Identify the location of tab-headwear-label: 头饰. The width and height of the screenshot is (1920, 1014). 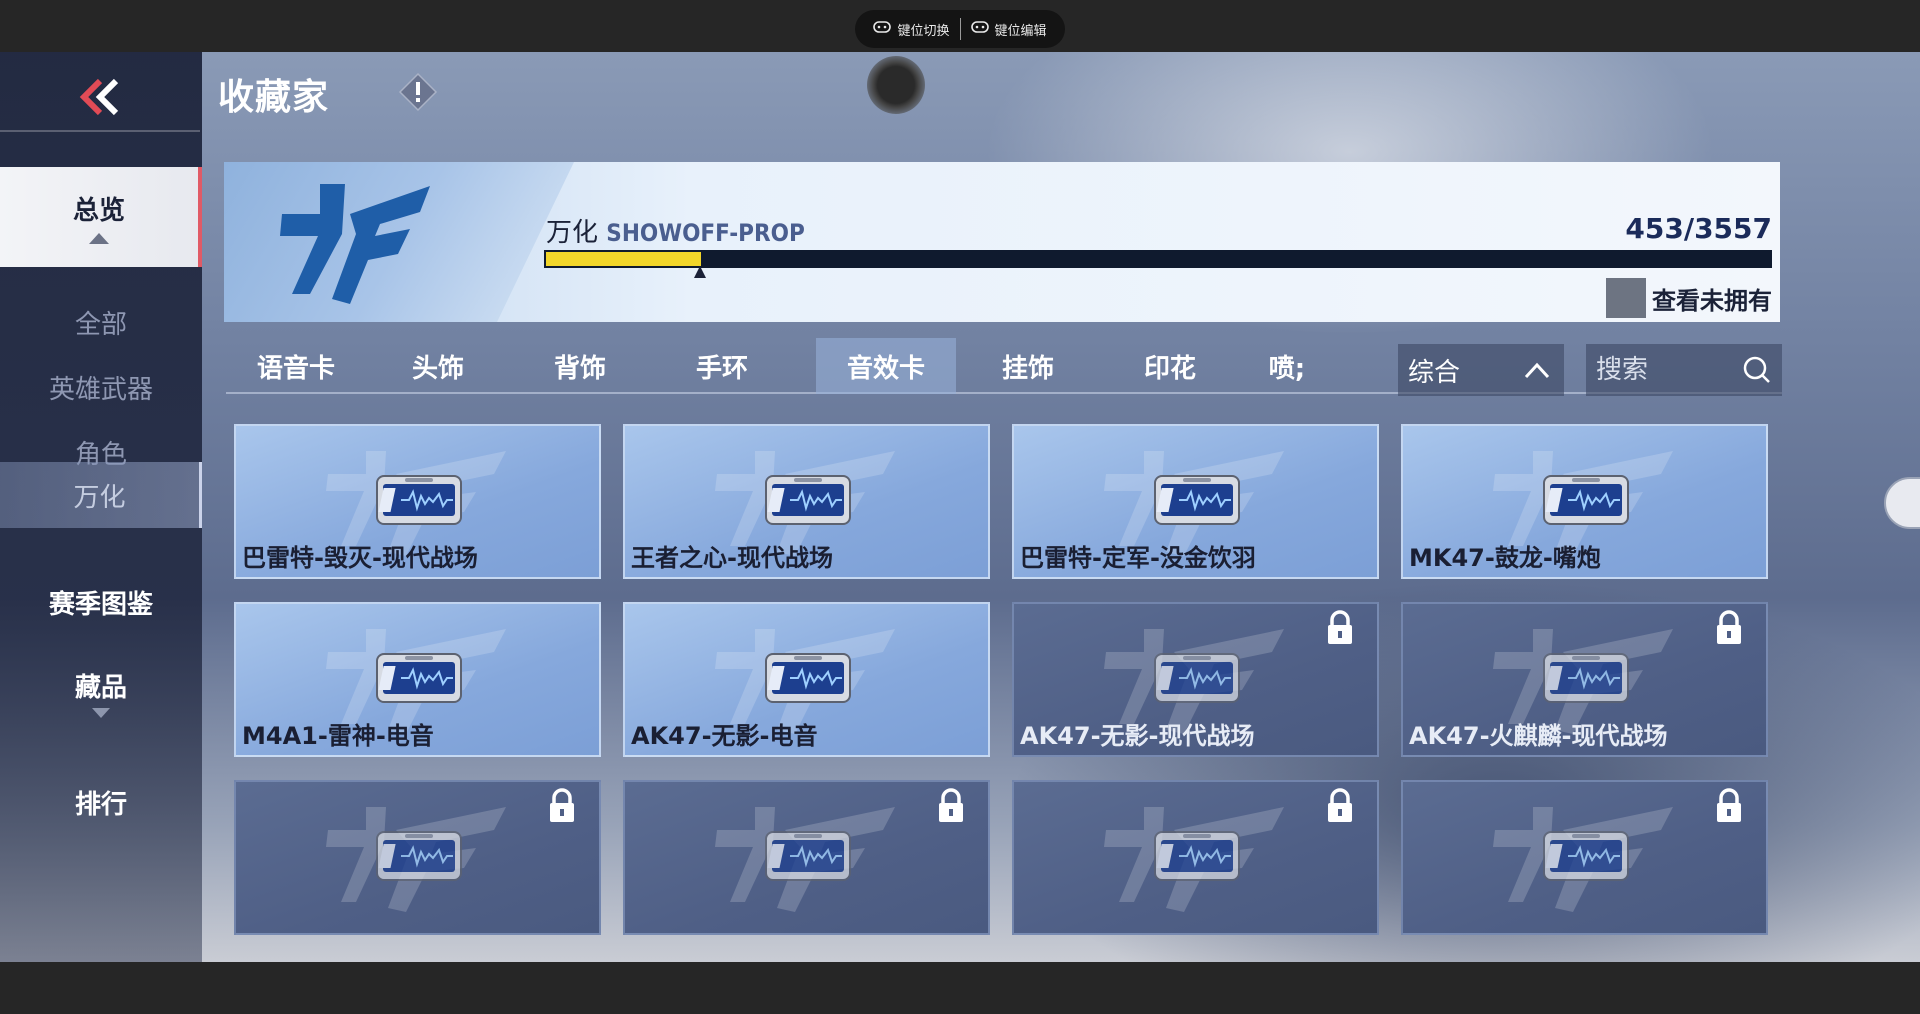
(437, 368).